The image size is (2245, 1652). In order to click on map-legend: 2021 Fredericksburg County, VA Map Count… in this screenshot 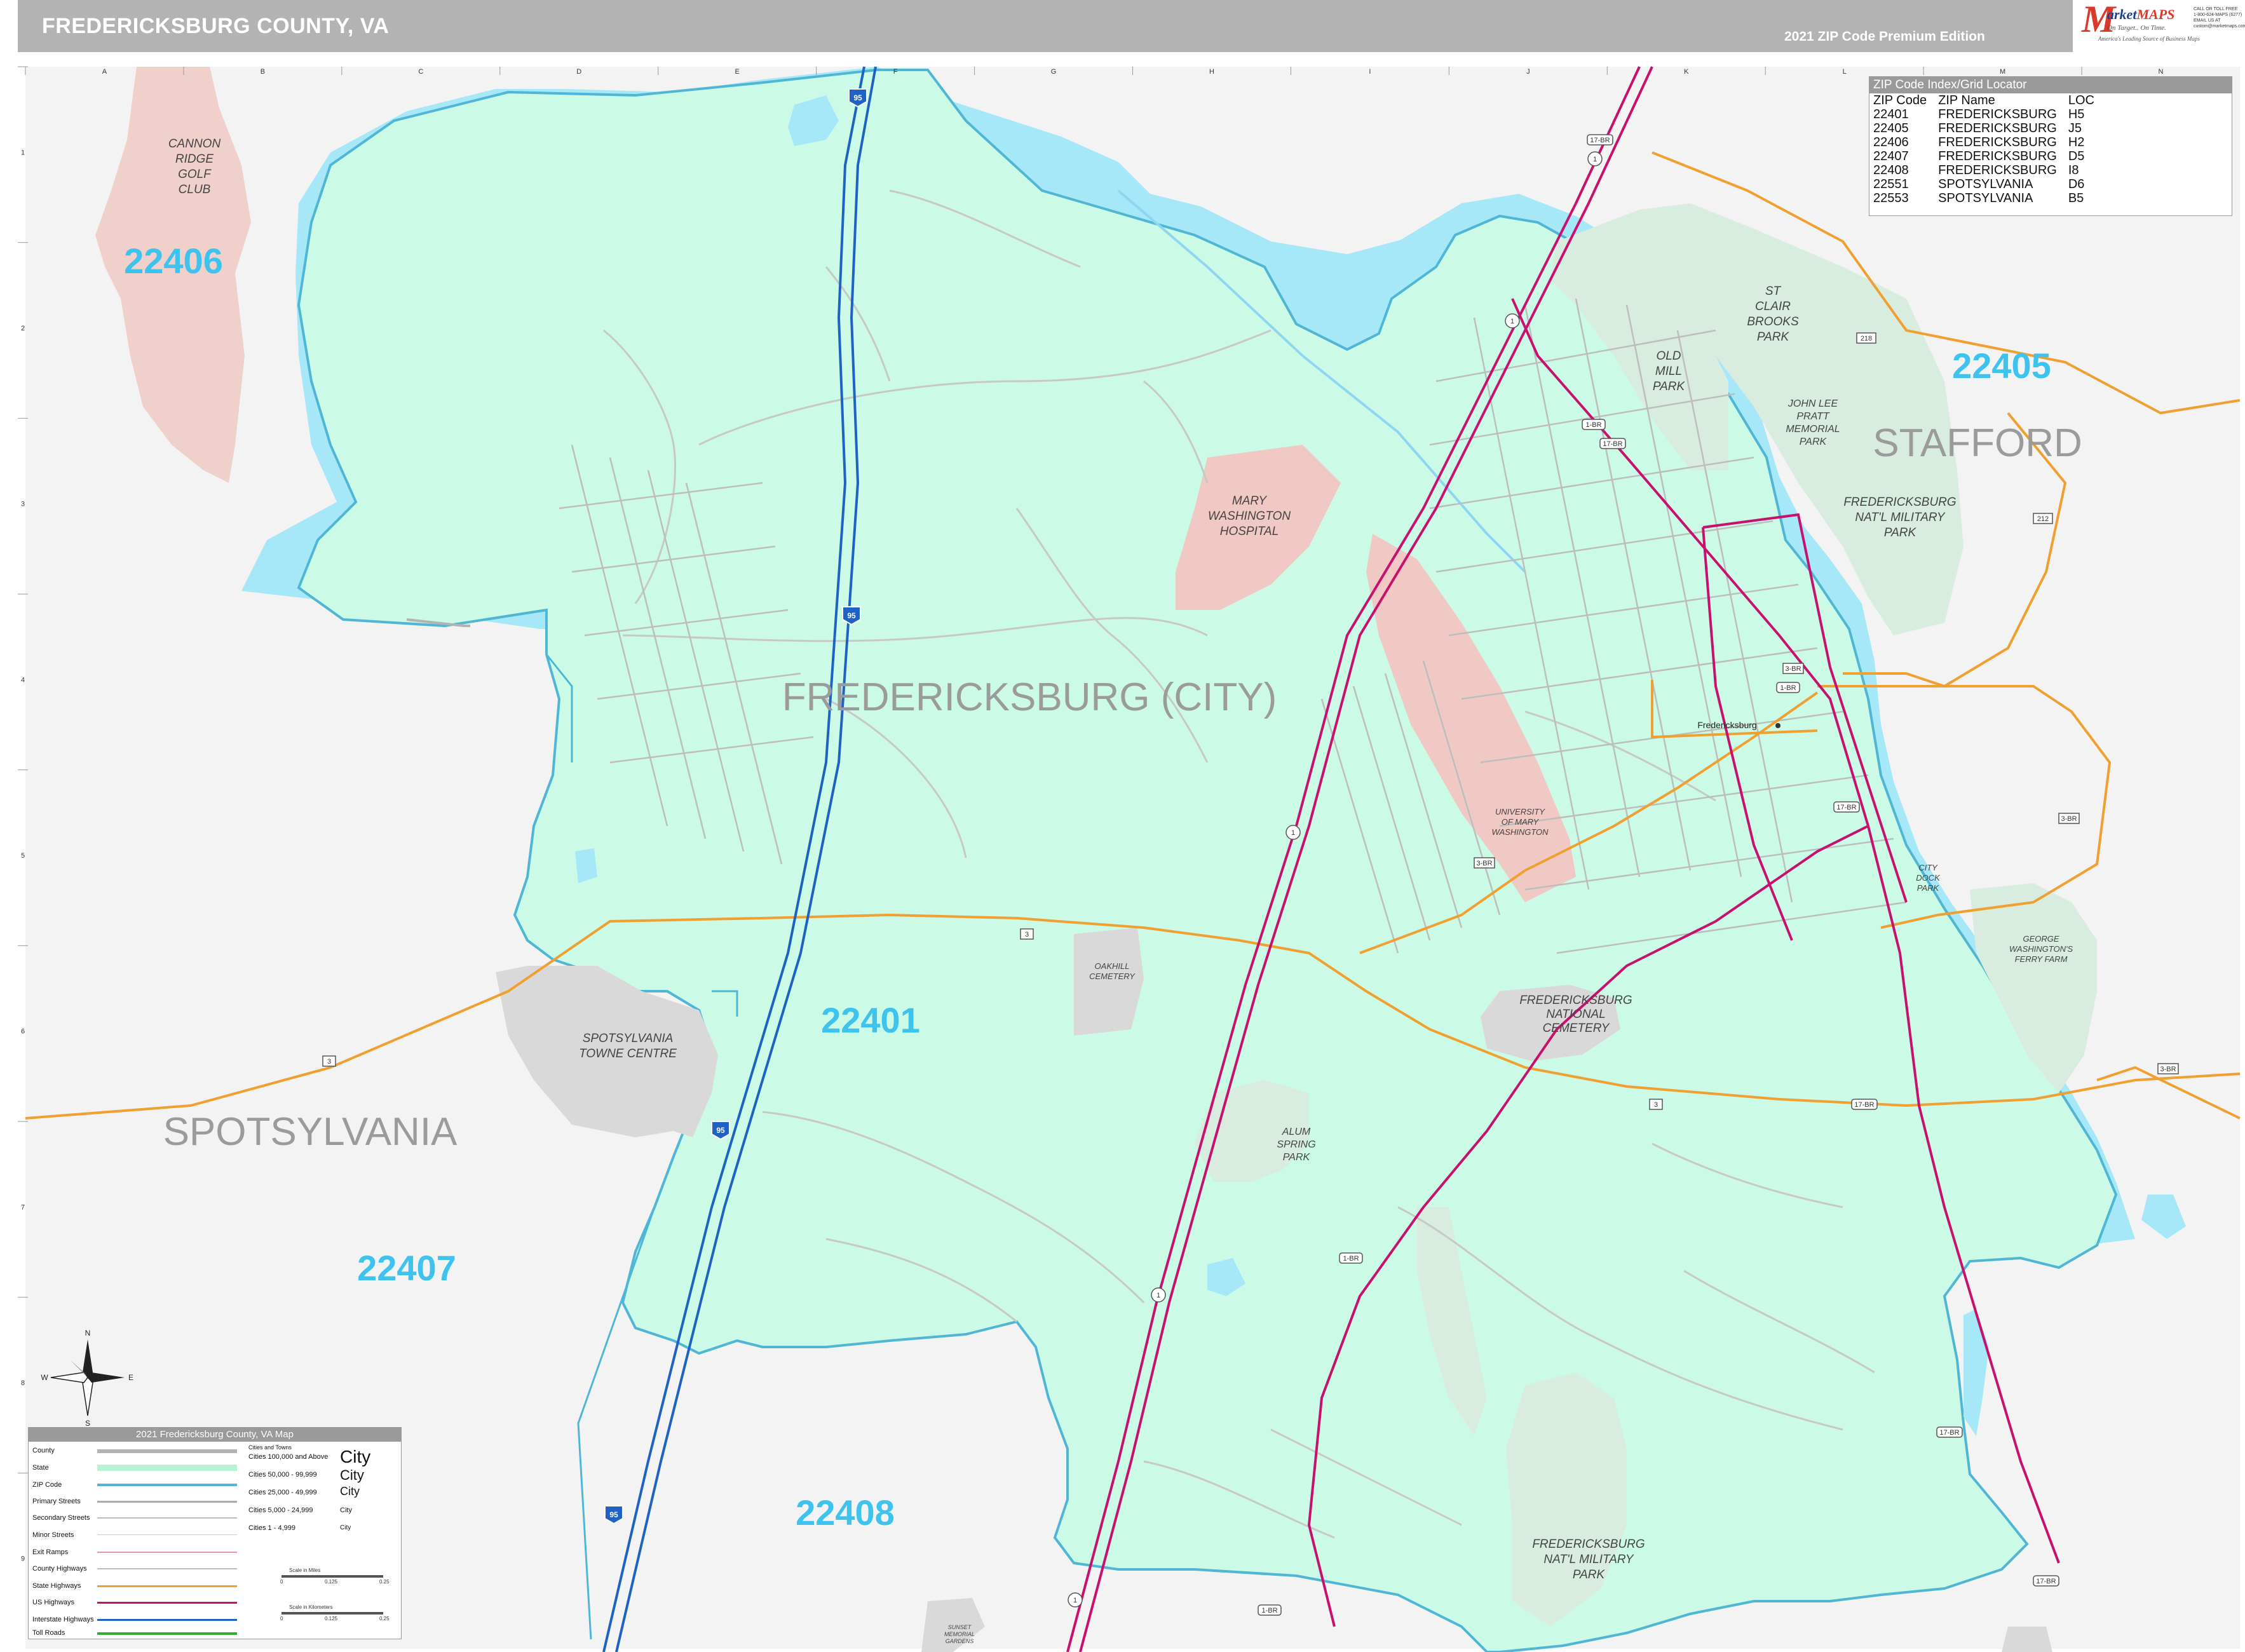, I will do `click(215, 1533)`.